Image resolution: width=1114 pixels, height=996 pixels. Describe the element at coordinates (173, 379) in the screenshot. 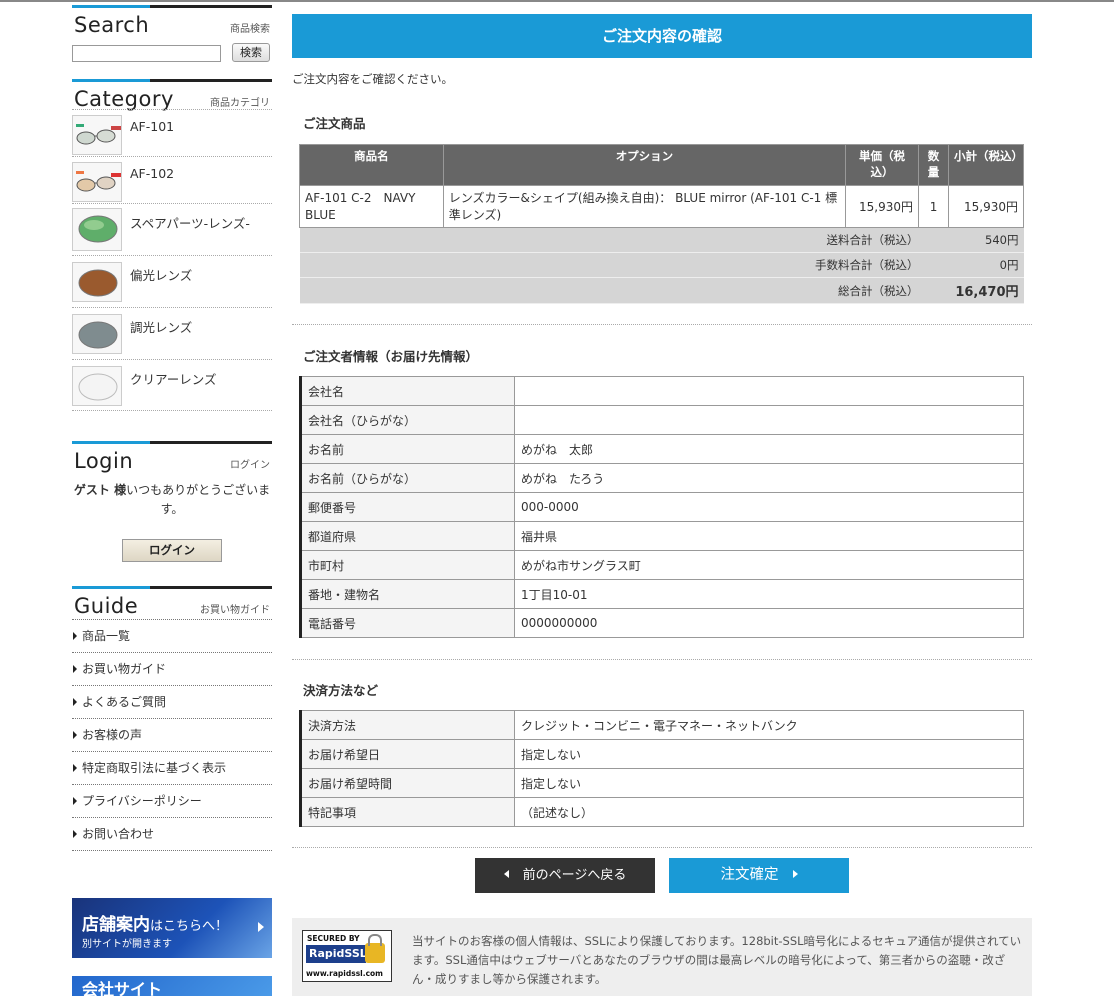

I see `category-label: クリアーレンズ` at that location.